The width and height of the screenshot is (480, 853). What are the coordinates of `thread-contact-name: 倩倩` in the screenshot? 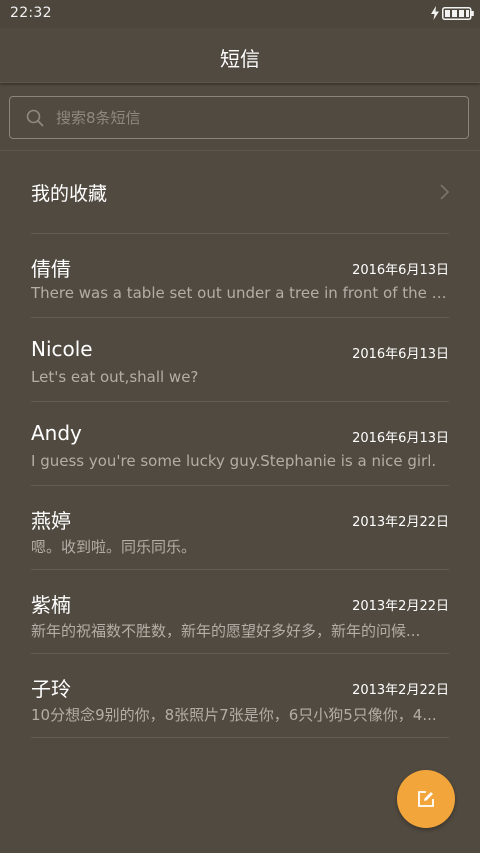 It's located at (51, 269).